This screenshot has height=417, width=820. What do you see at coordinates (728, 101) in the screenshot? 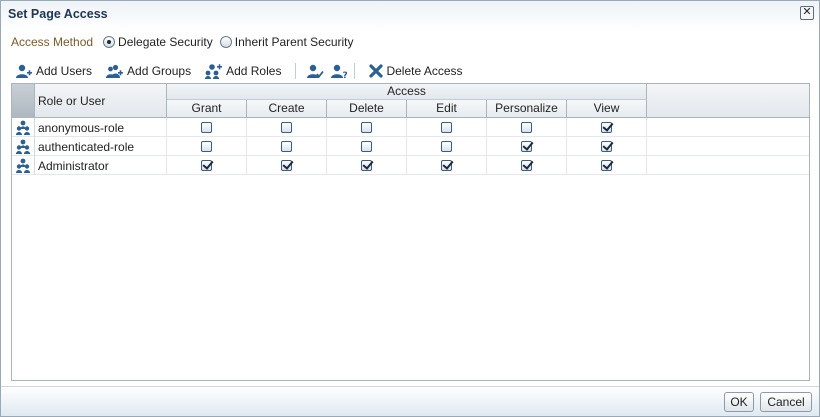
I see `header-filler` at bounding box center [728, 101].